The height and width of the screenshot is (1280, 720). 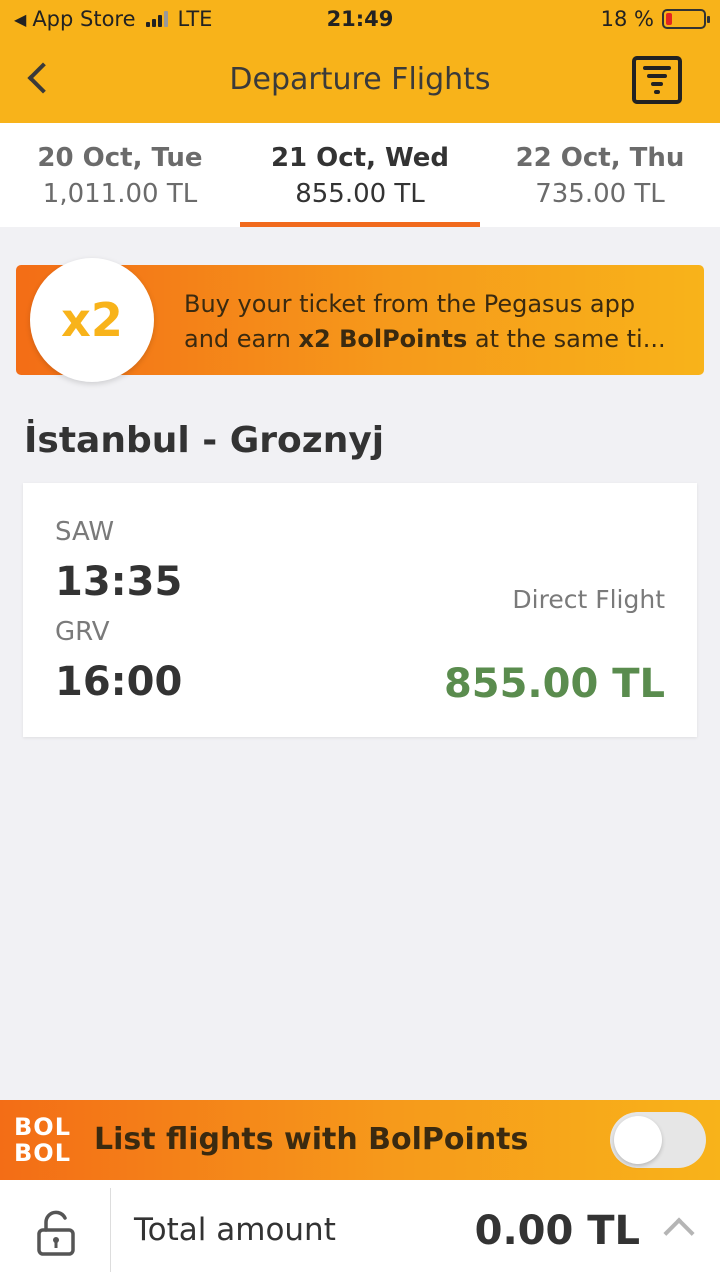 I want to click on filter-button, so click(x=657, y=80).